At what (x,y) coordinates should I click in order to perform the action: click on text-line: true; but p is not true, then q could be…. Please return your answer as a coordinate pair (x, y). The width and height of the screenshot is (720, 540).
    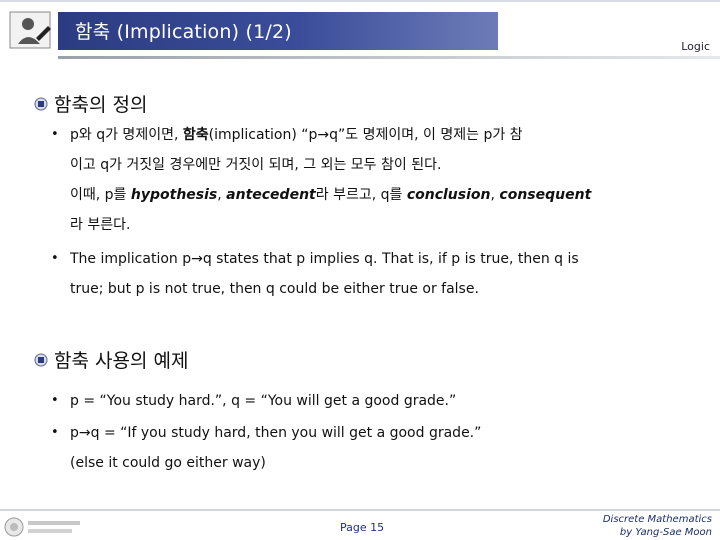
    Looking at the image, I should click on (274, 289).